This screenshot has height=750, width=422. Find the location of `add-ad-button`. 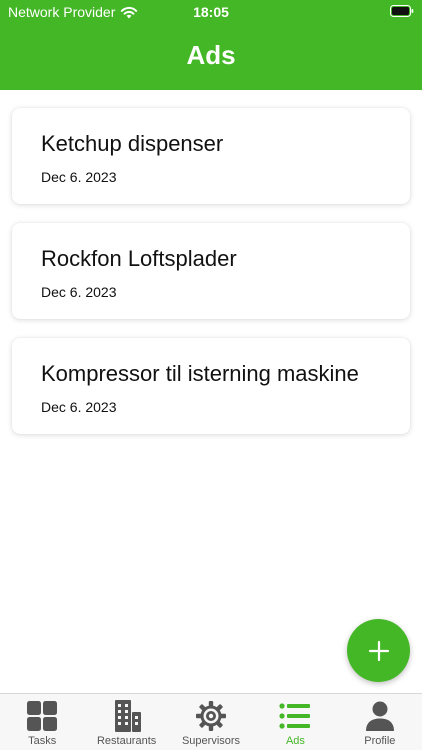

add-ad-button is located at coordinates (378, 650).